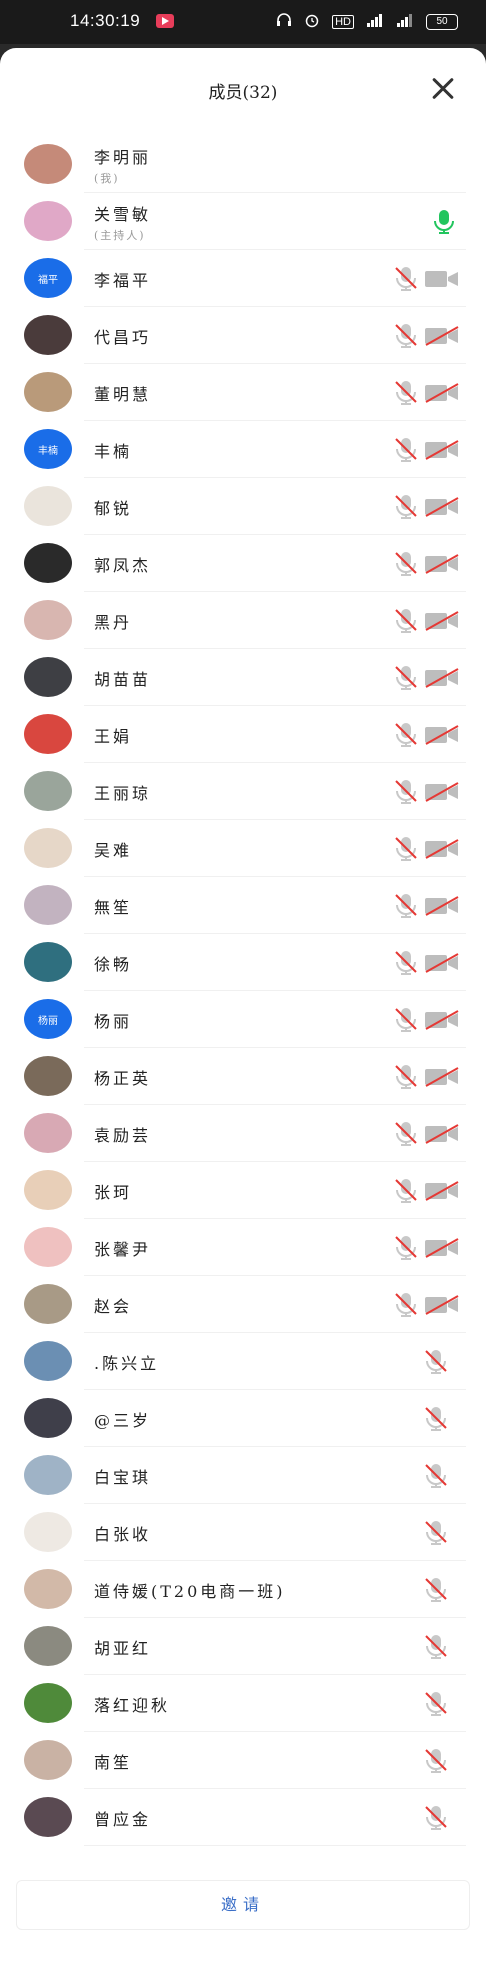 The height and width of the screenshot is (1966, 486). What do you see at coordinates (190, 1589) in the screenshot?
I see `member-name-wrap: 道侍媛(T20电商一班)` at bounding box center [190, 1589].